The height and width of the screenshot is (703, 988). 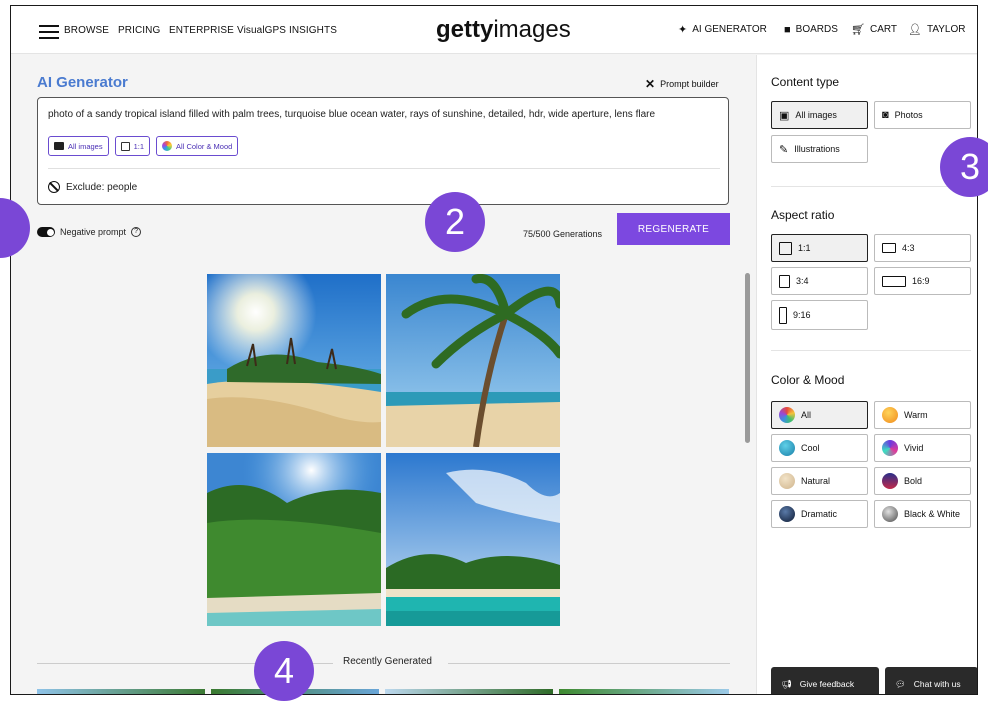 I want to click on option-label: Black & White, so click(x=932, y=514).